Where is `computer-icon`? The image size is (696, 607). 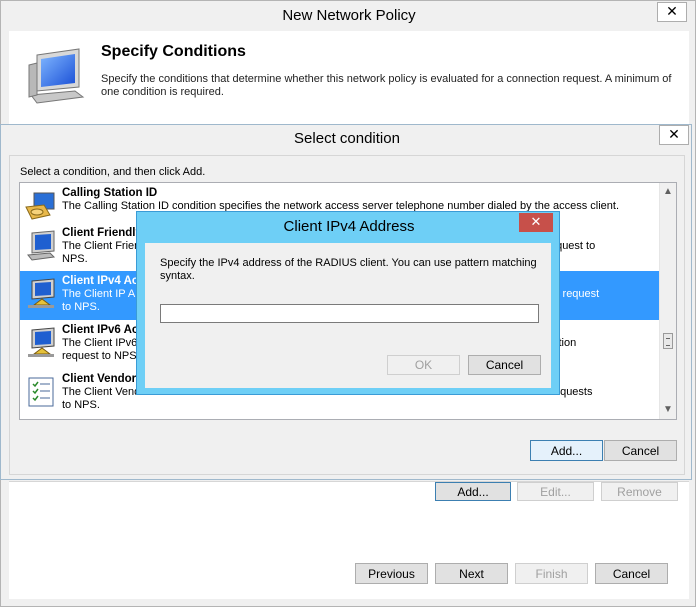
computer-icon is located at coordinates (41, 245).